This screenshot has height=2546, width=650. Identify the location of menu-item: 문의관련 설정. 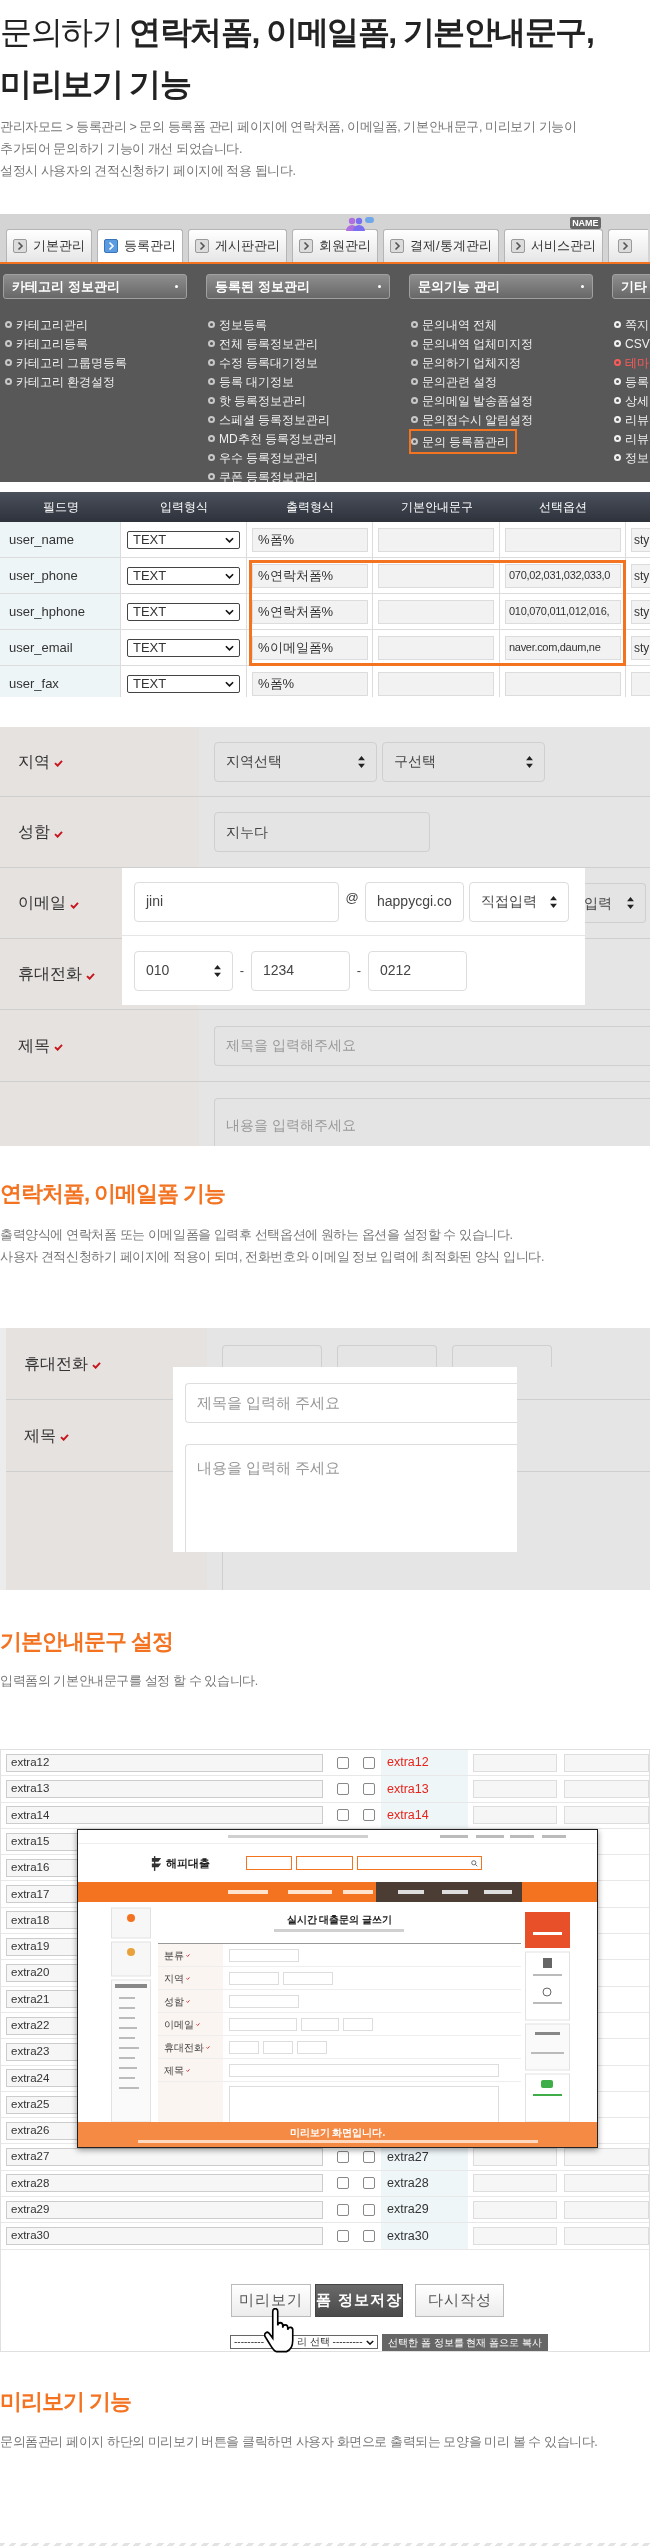
(457, 381).